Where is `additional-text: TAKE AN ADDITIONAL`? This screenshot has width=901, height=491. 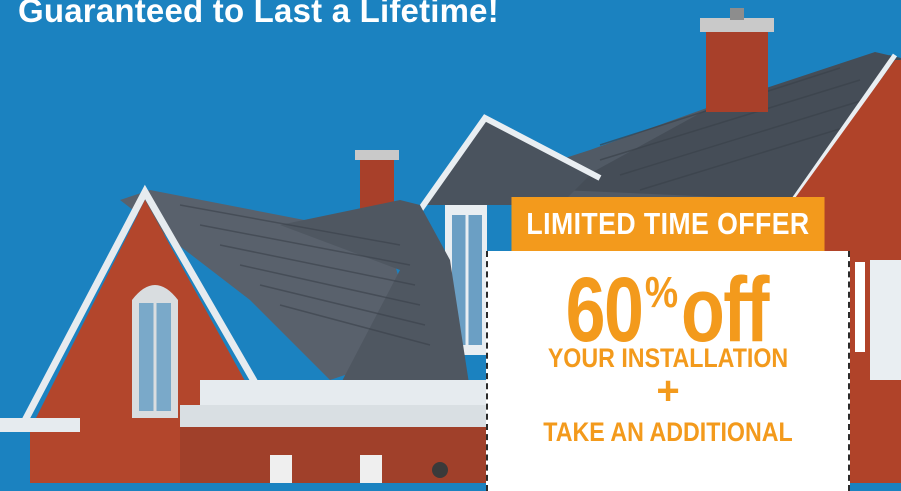 additional-text: TAKE AN ADDITIONAL is located at coordinates (668, 432).